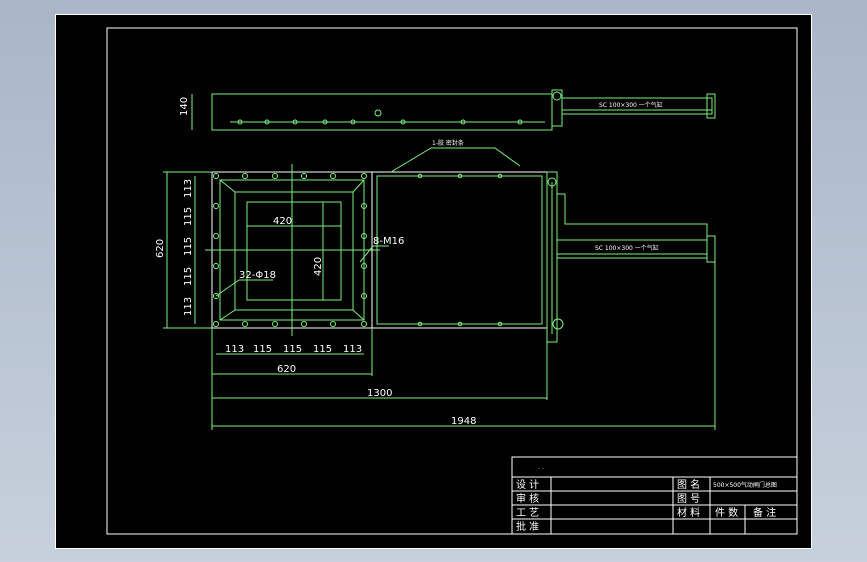 The width and height of the screenshot is (867, 562). What do you see at coordinates (188, 306) in the screenshot?
I see `left-pitch-5: 113` at bounding box center [188, 306].